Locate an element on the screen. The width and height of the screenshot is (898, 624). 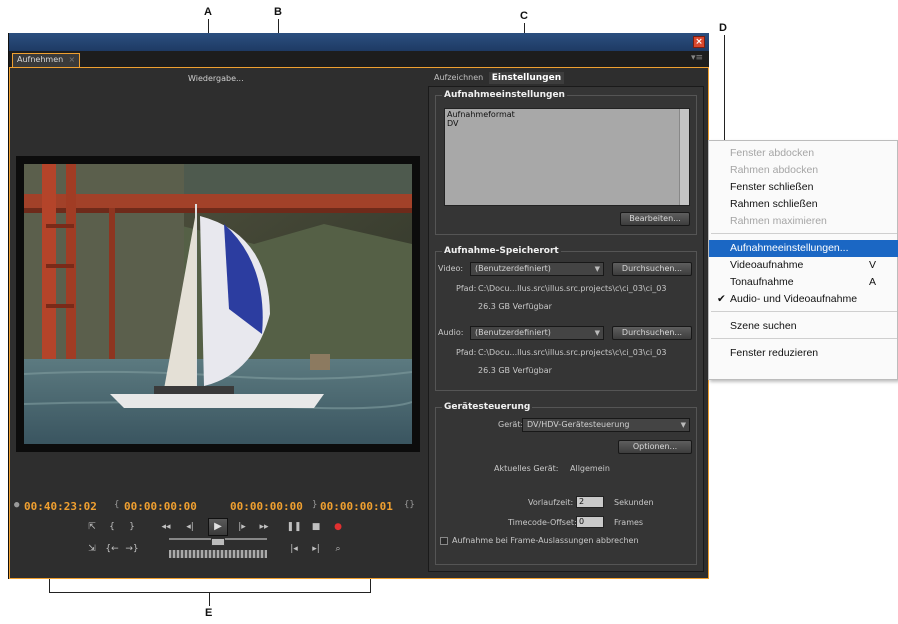
stop-icon: ■ is located at coordinates (316, 527).